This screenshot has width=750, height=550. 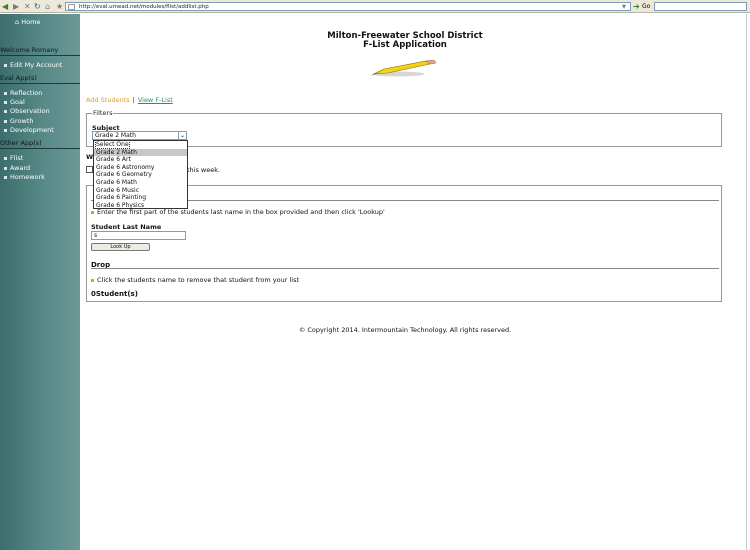 I want to click on search-box, so click(x=700, y=6).